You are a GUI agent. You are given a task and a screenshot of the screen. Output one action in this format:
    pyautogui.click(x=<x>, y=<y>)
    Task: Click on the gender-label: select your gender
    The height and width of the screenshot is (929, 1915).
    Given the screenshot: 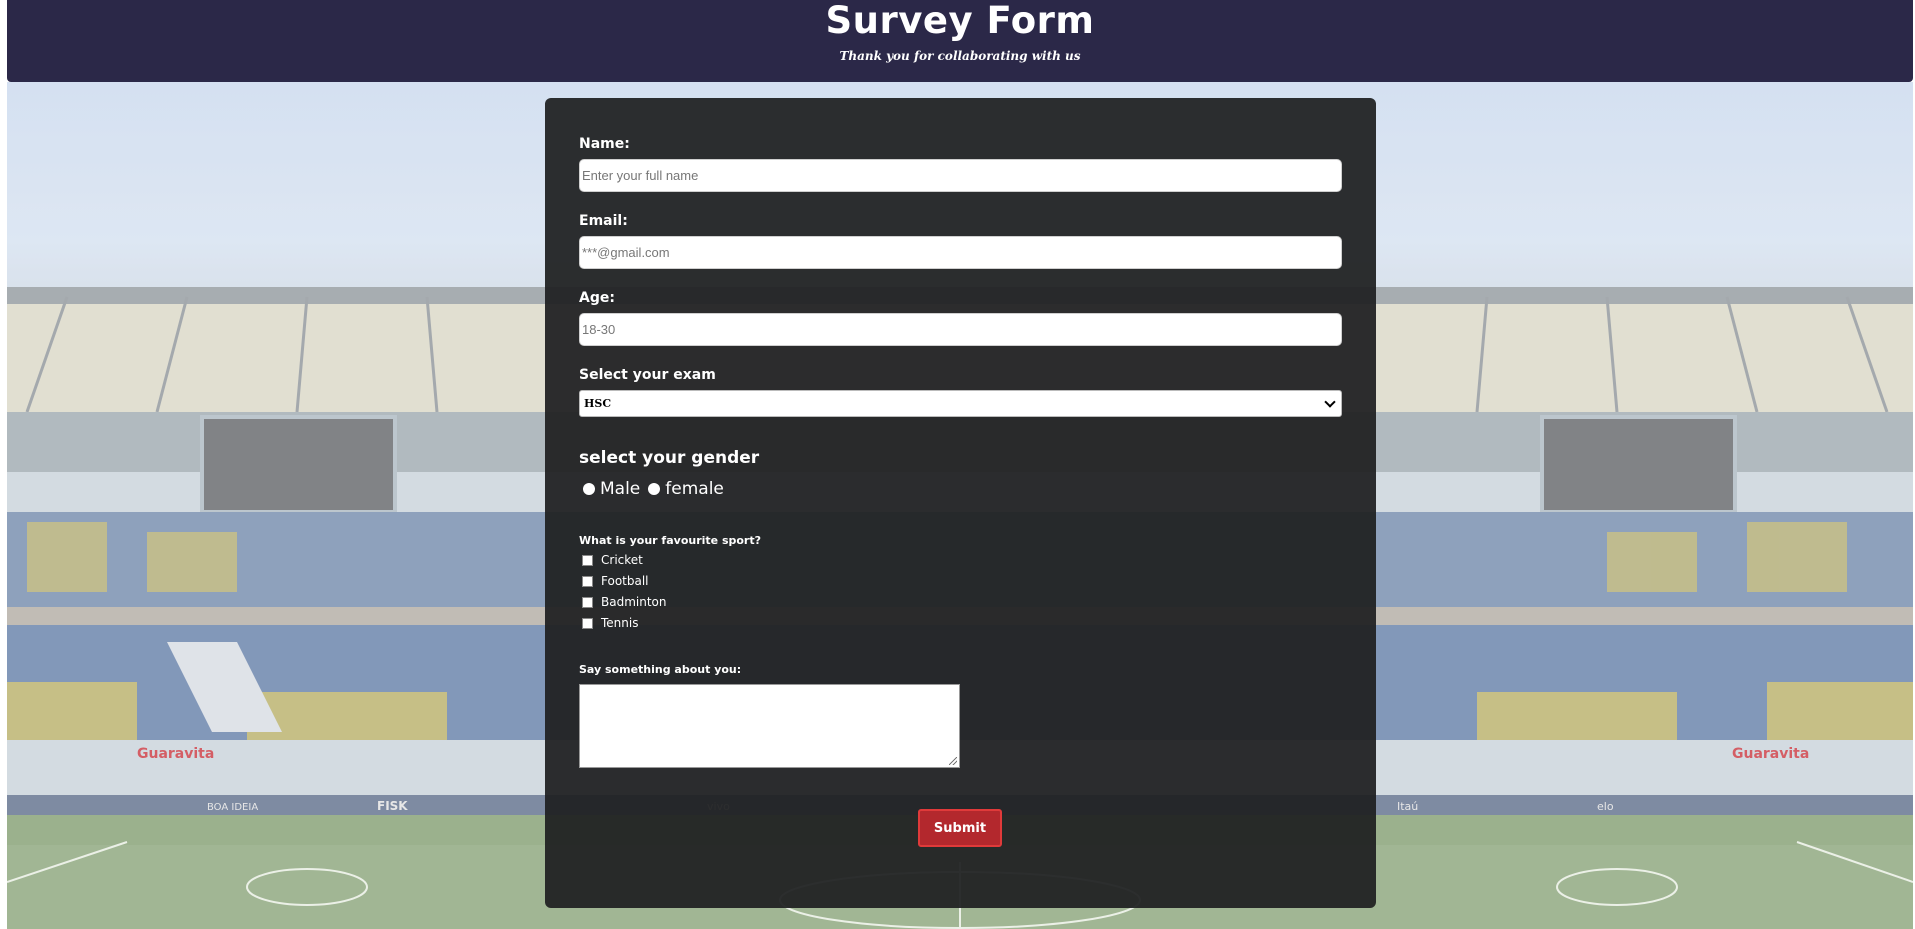 What is the action you would take?
    pyautogui.click(x=669, y=458)
    